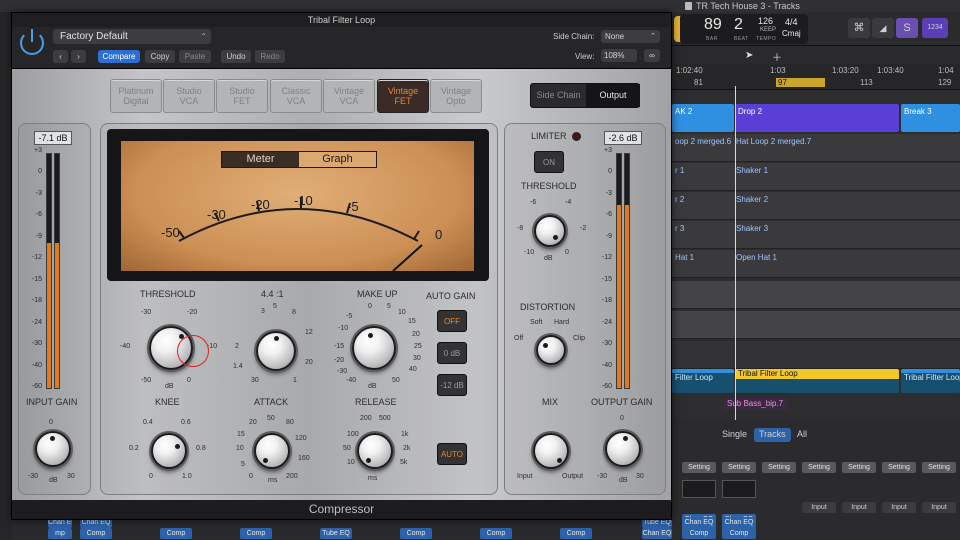 This screenshot has width=960, height=540. What do you see at coordinates (260, 159) in the screenshot?
I see `tab-meter: Meter` at bounding box center [260, 159].